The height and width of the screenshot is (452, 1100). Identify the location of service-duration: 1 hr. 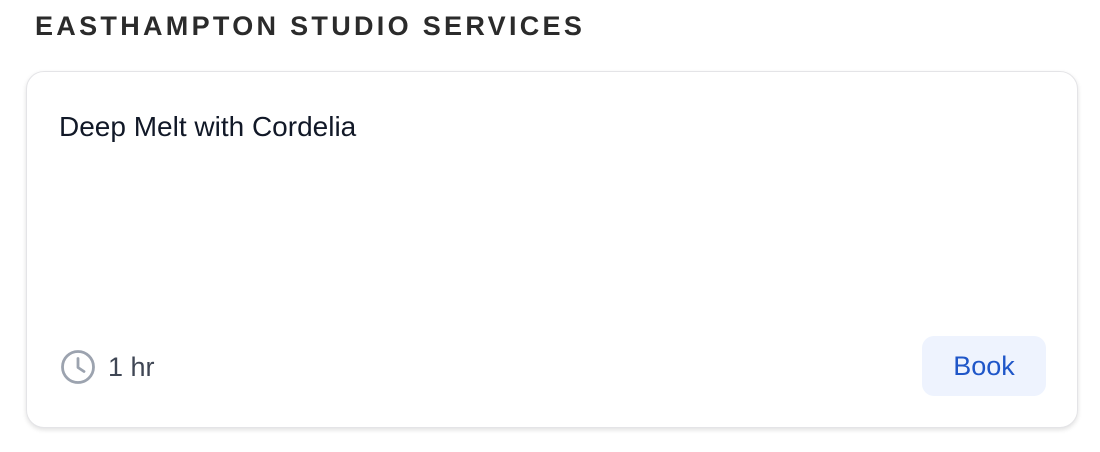
(107, 367).